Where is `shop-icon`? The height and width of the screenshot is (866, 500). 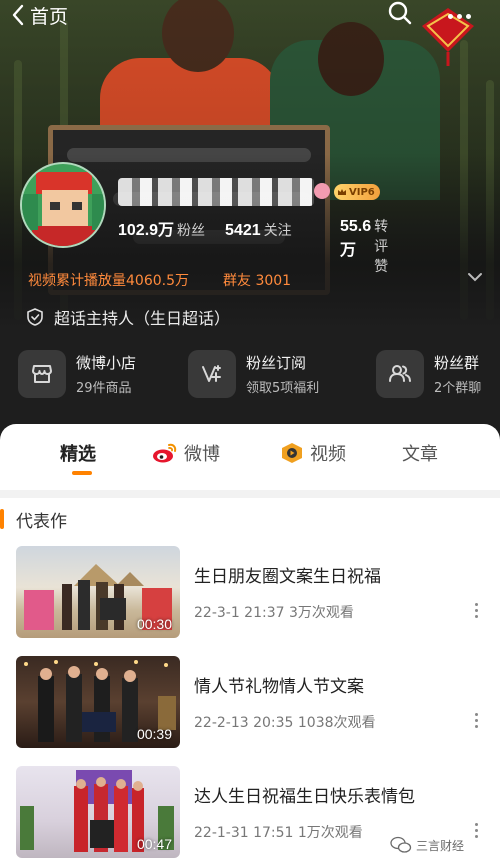
shop-icon is located at coordinates (42, 374).